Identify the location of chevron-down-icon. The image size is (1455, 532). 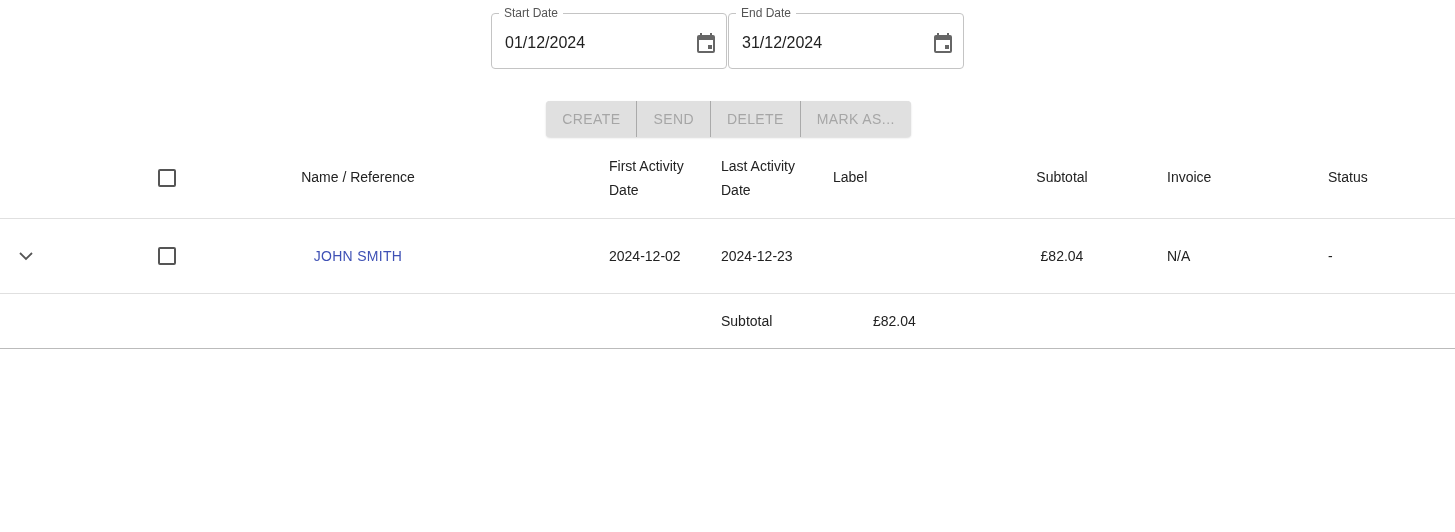
(26, 256).